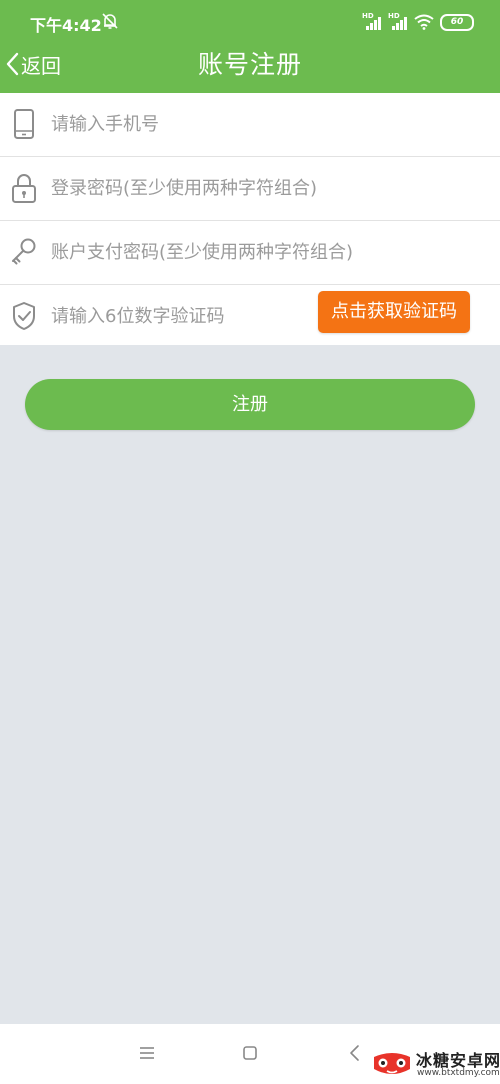  Describe the element at coordinates (178, 316) in the screenshot. I see `verification-code-input` at that location.